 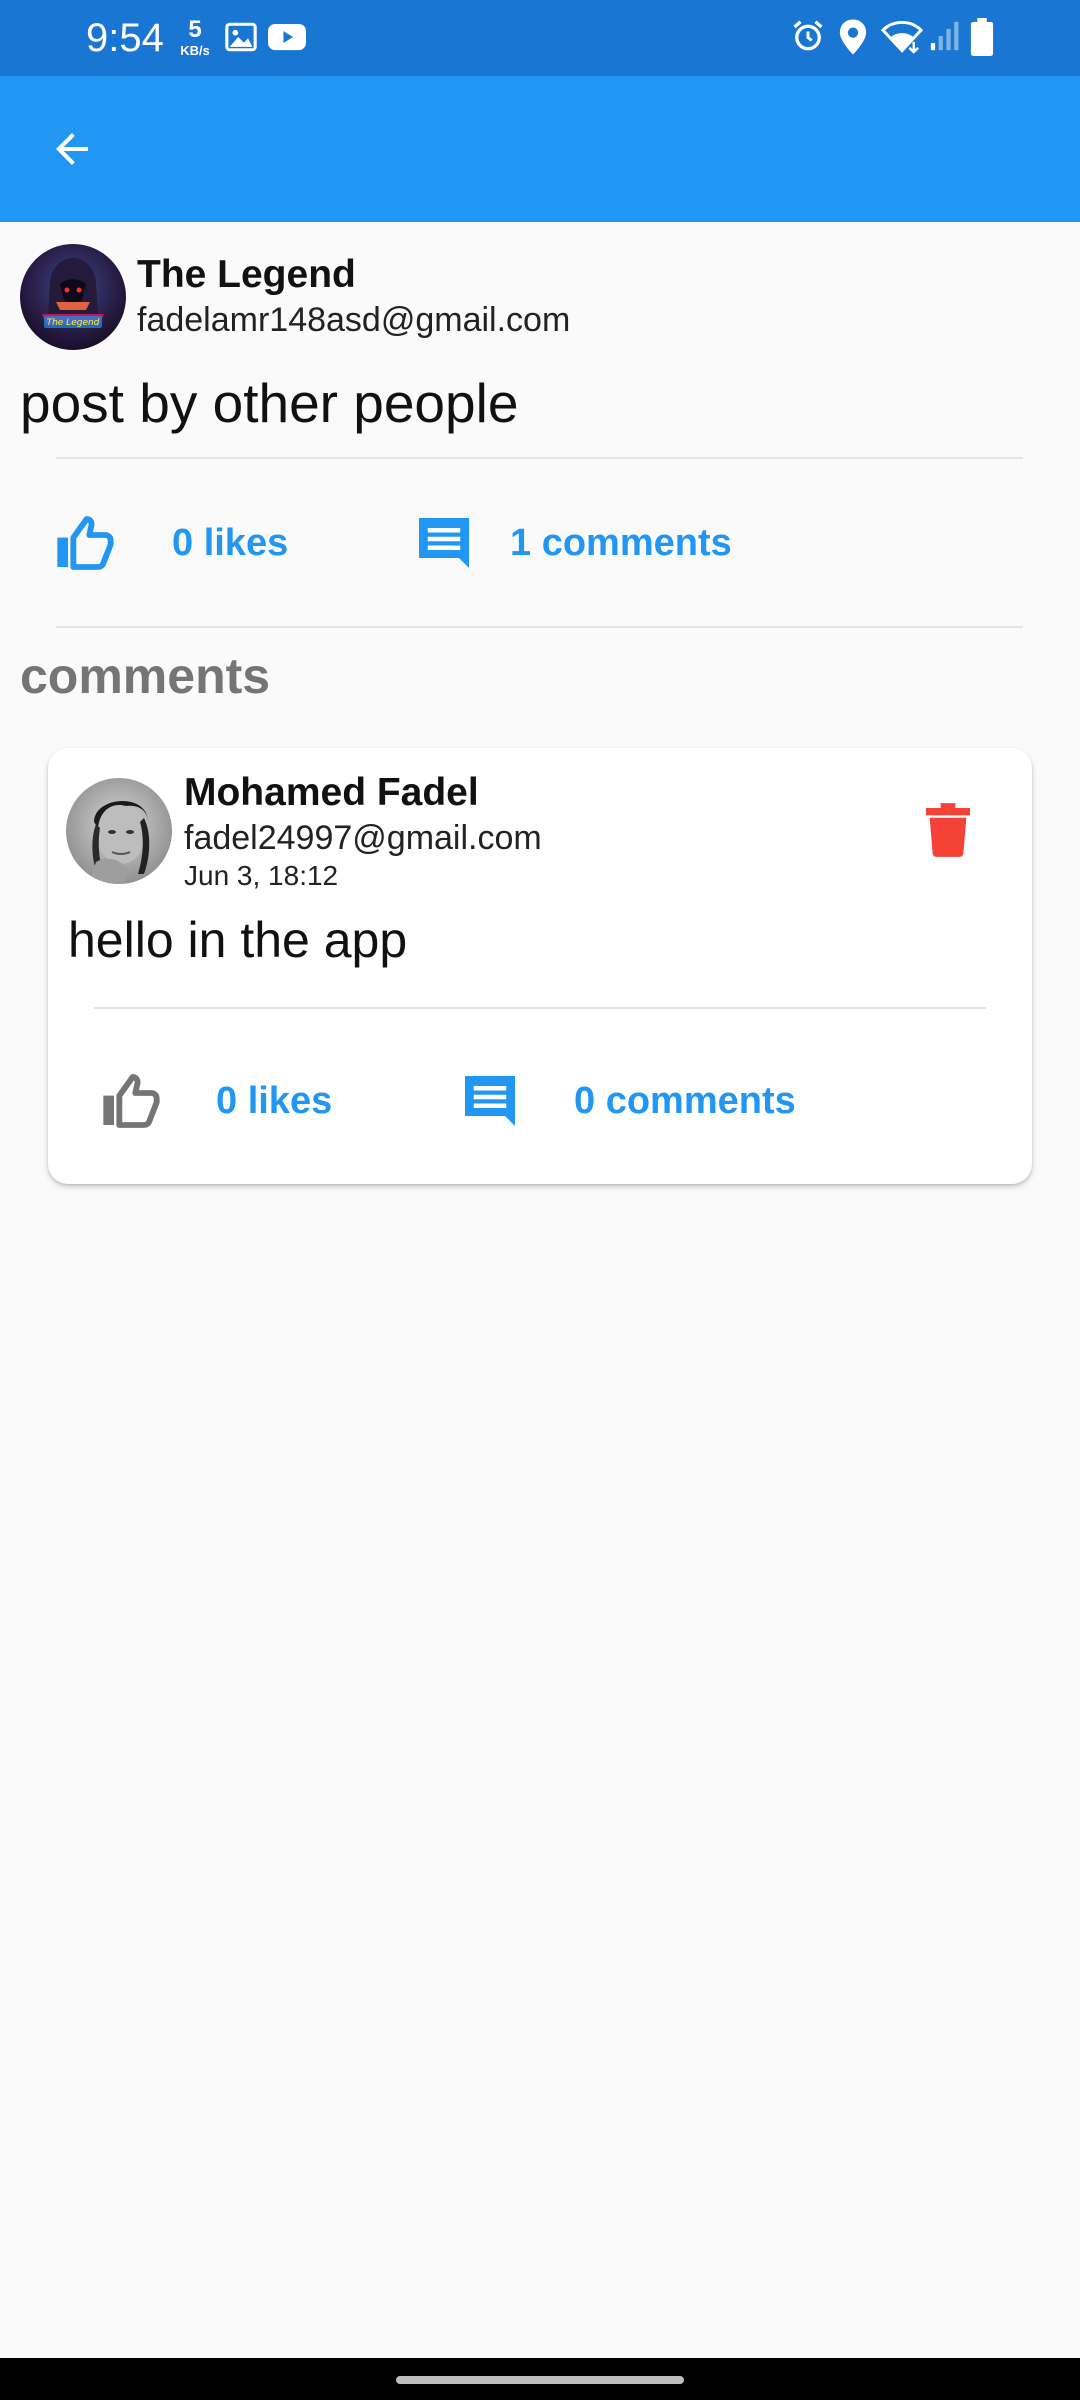 I want to click on thumb-up-icon, so click(x=85, y=543).